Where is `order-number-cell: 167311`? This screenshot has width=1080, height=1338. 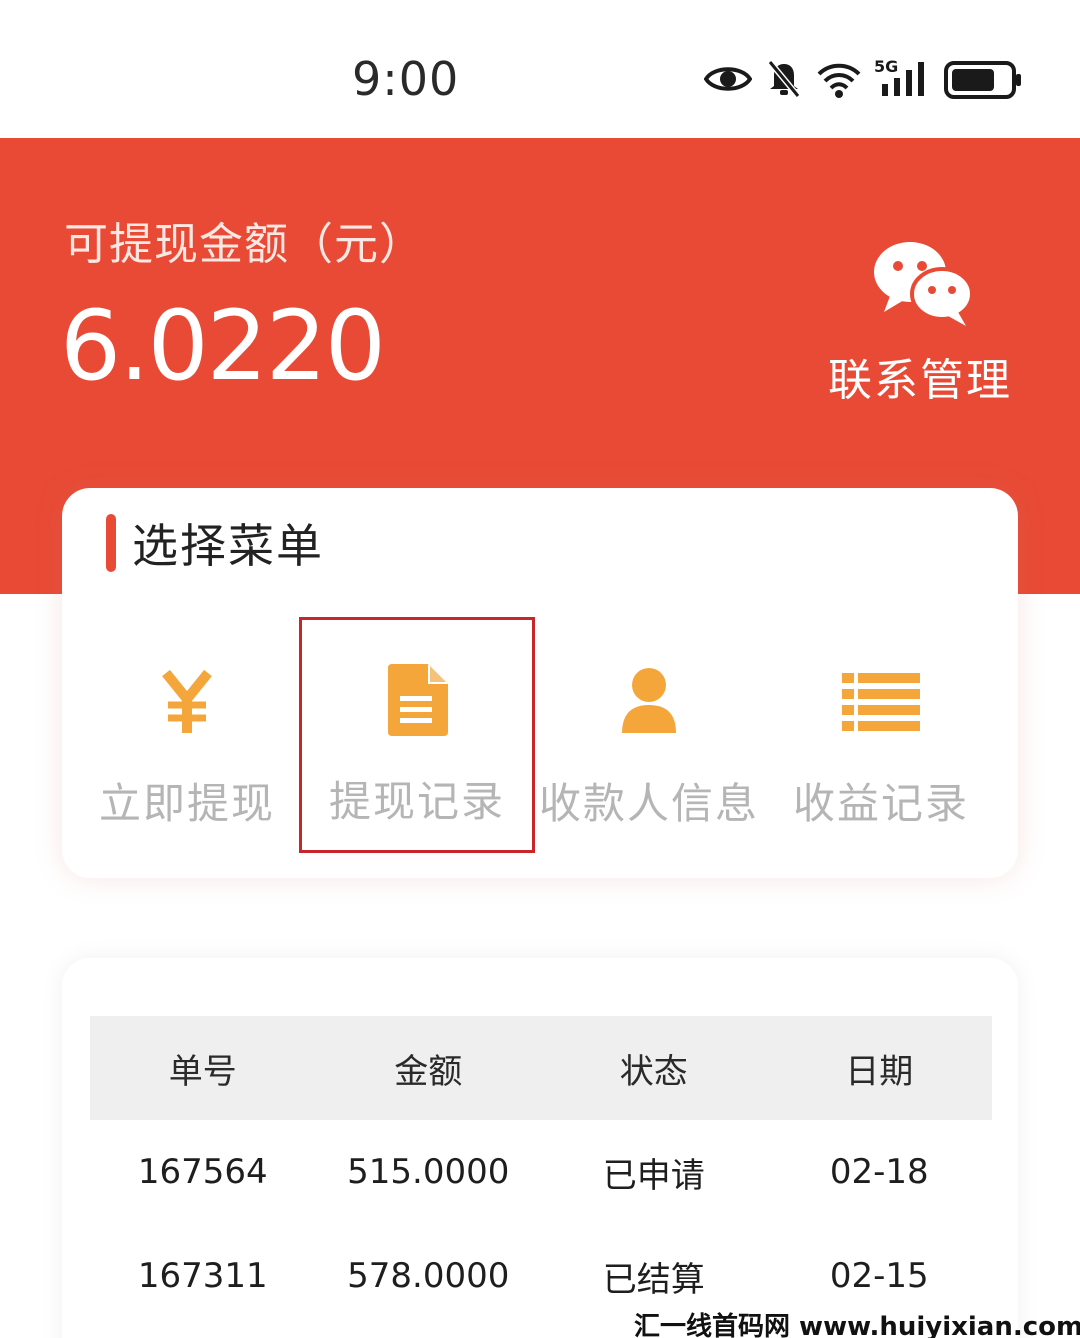 order-number-cell: 167311 is located at coordinates (202, 1276).